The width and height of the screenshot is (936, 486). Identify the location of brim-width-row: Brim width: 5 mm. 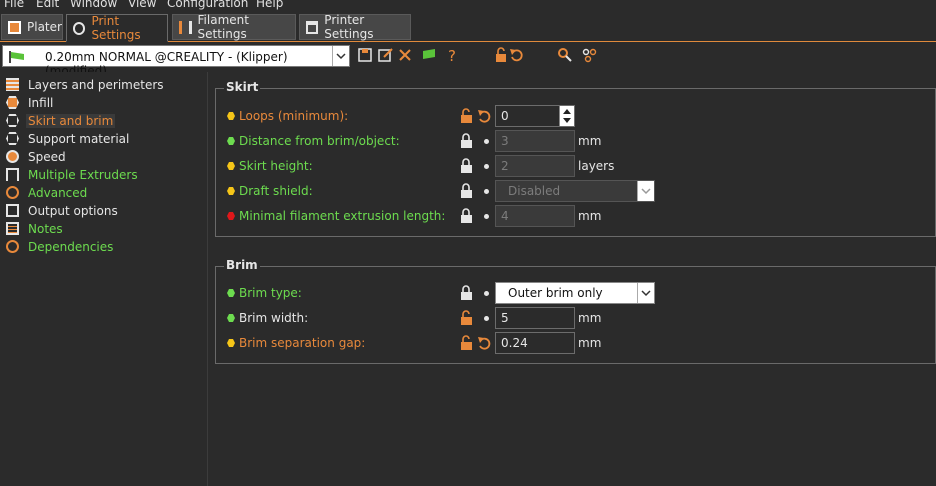
(576, 318).